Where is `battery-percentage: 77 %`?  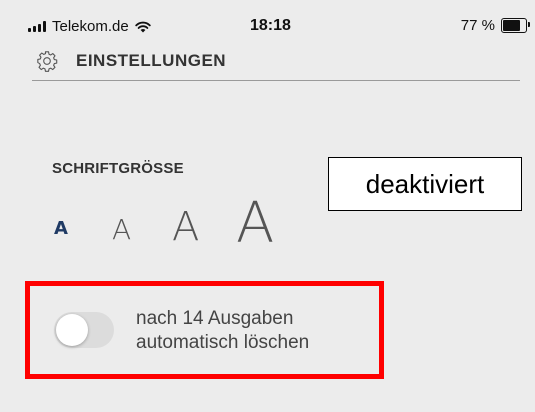
battery-percentage: 77 % is located at coordinates (477, 25).